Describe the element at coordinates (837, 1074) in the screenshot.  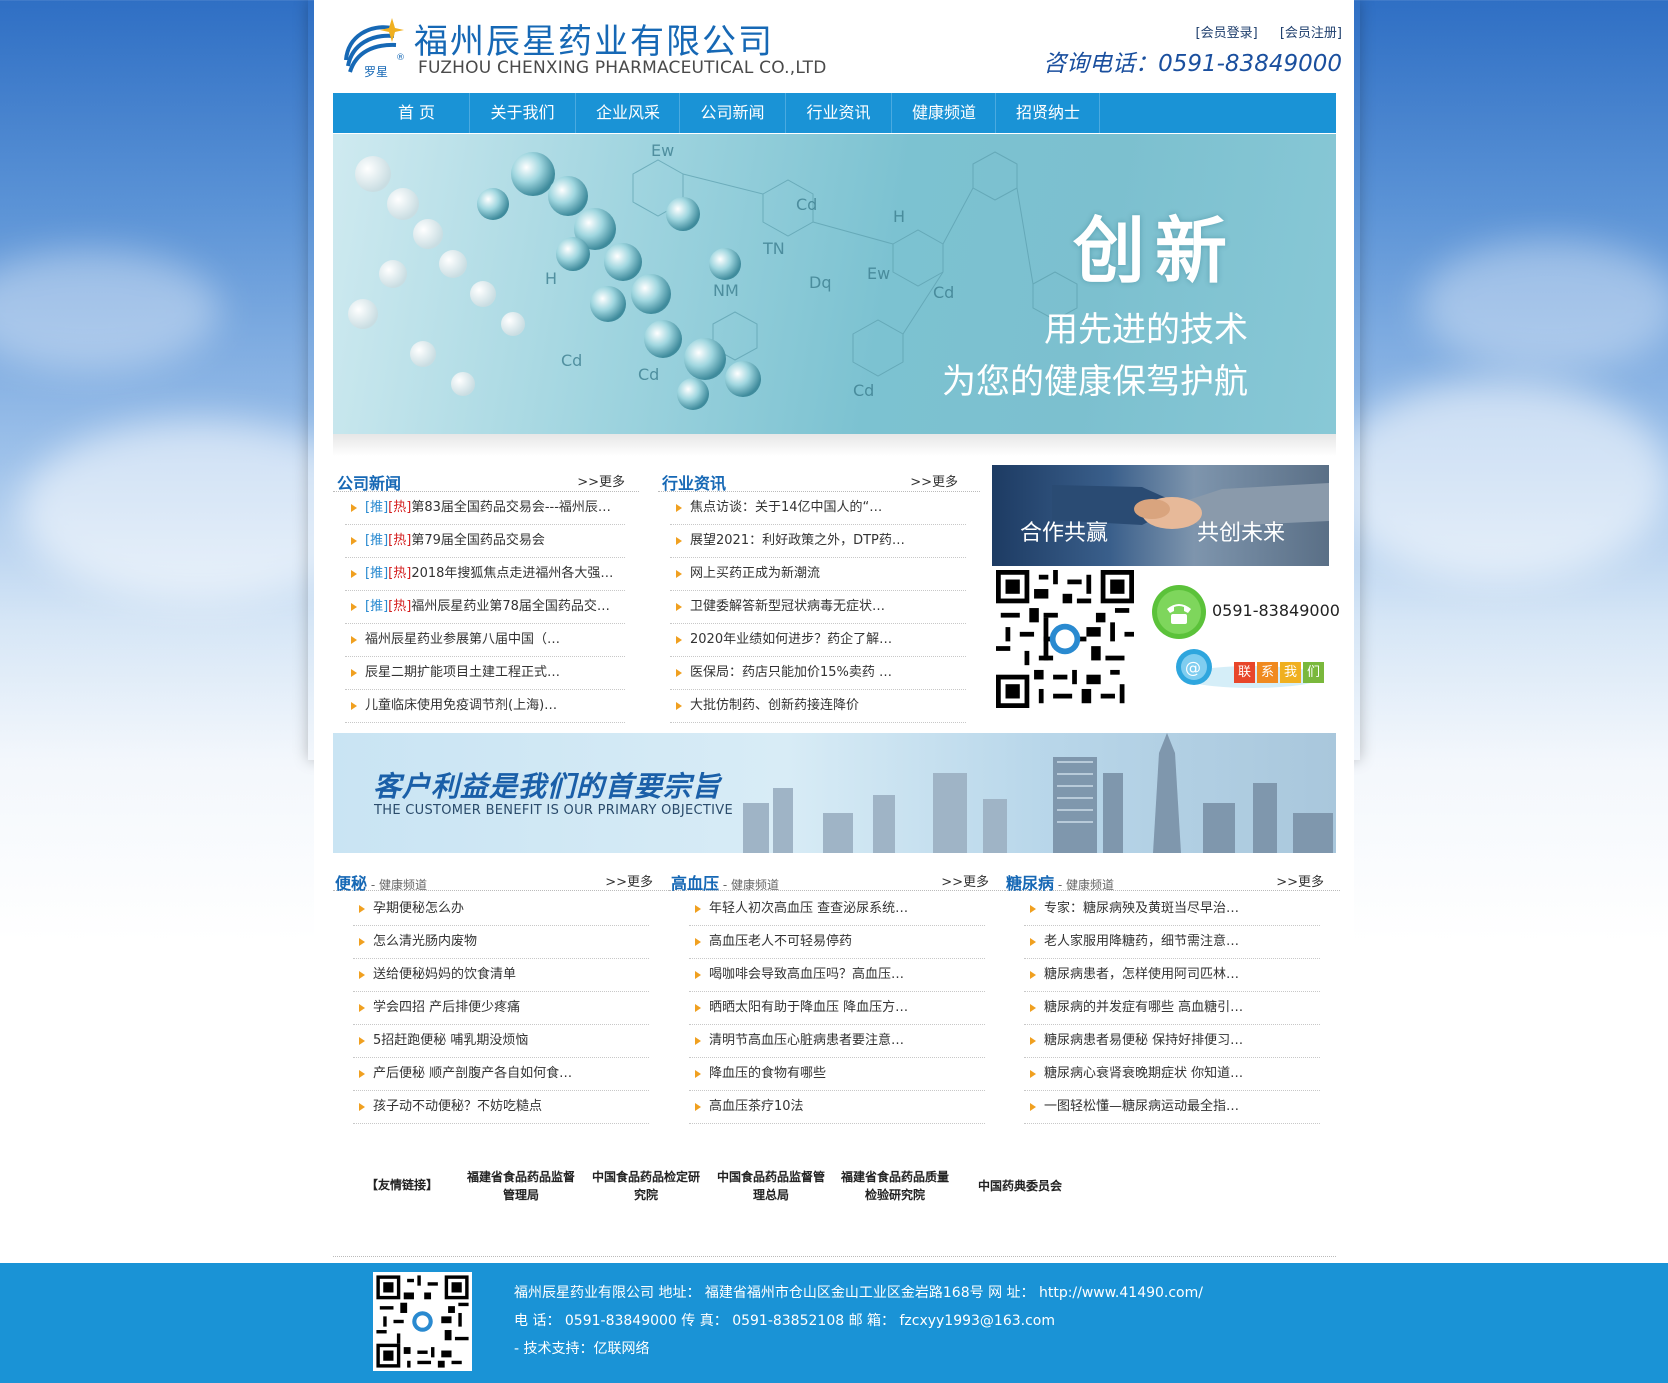
I see `list-item: 降血压的食物有哪些` at that location.